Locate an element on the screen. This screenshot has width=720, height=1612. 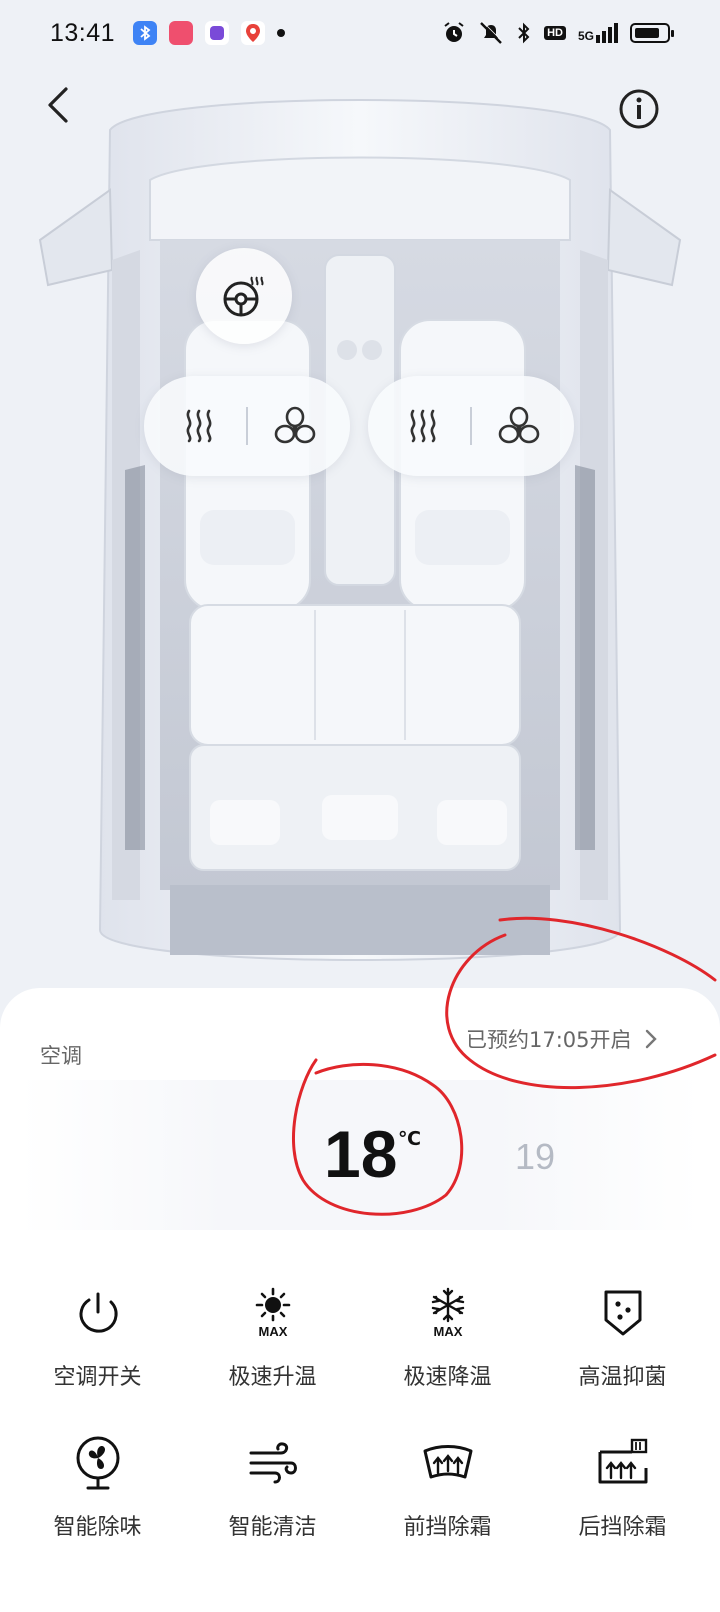
steering-wheel-heat-button is located at coordinates (244, 296).